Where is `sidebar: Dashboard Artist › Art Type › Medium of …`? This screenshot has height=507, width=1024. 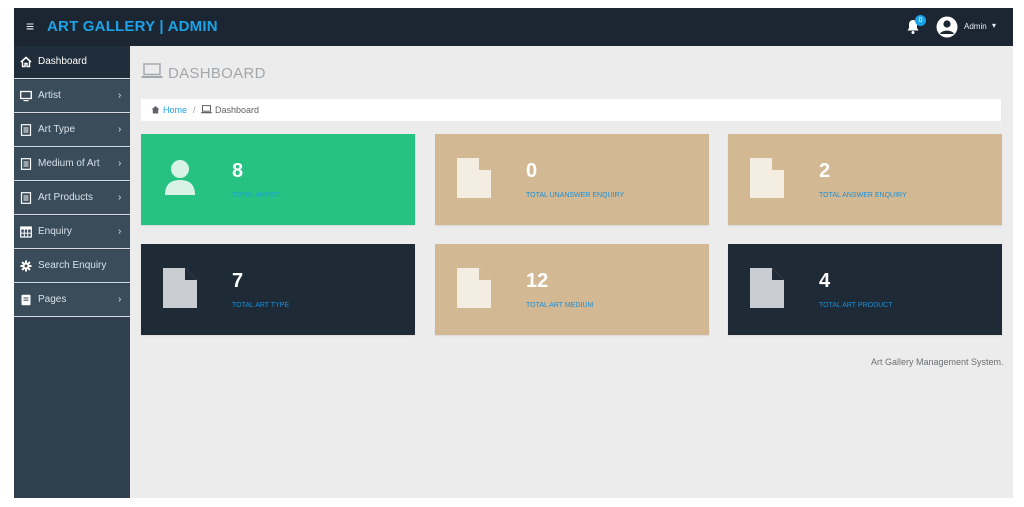 sidebar: Dashboard Artist › Art Type › Medium of … is located at coordinates (72, 272).